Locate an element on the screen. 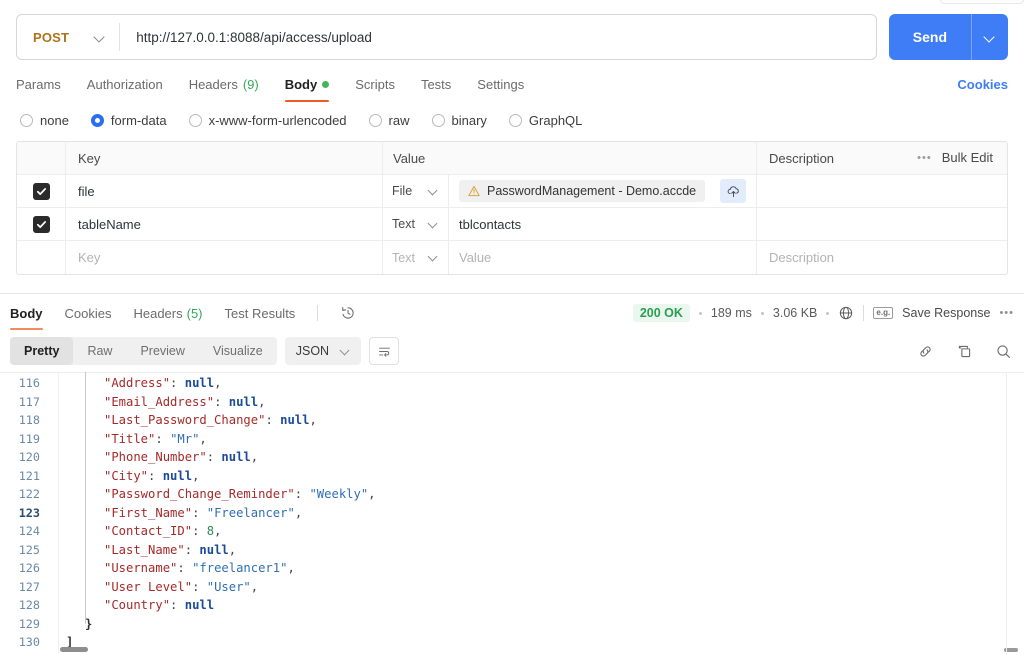 This screenshot has height=654, width=1024. radio-binary: binary is located at coordinates (459, 120).